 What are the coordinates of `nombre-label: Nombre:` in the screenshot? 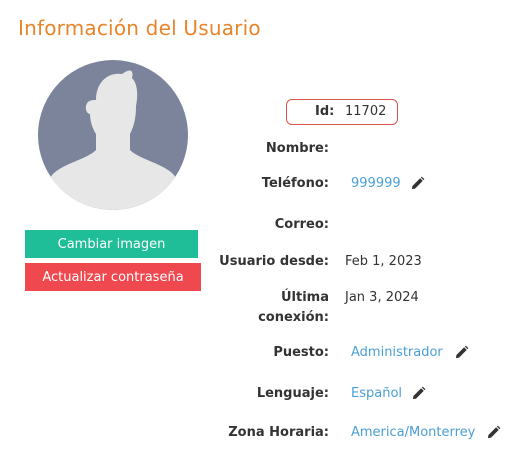 It's located at (297, 148).